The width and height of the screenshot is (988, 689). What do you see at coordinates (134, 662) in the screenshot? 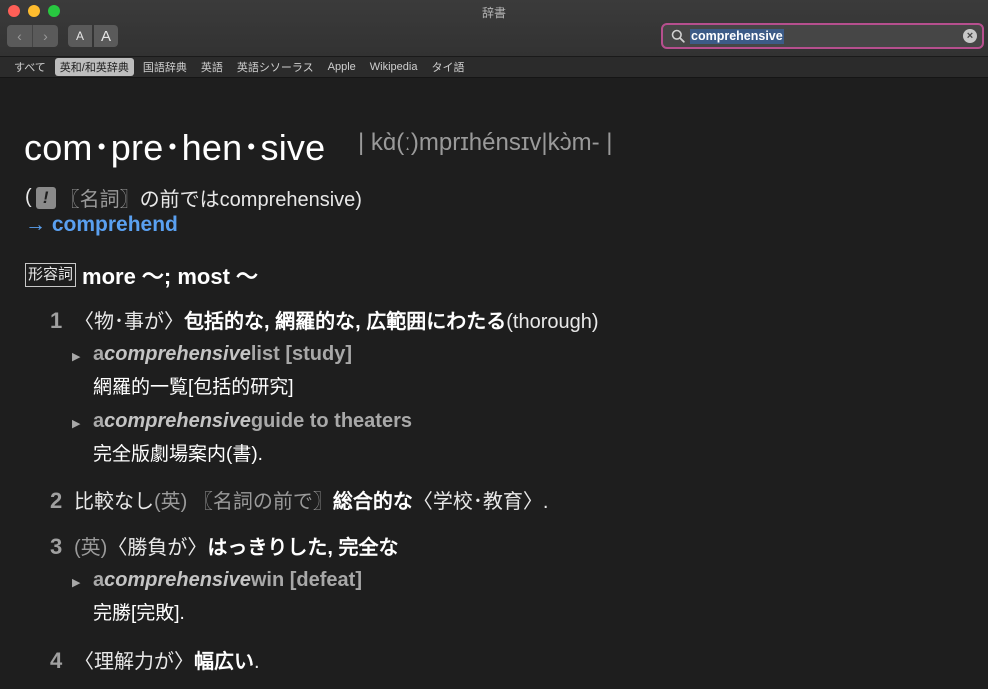
I see `sense-context: 〈理解力が〉` at bounding box center [134, 662].